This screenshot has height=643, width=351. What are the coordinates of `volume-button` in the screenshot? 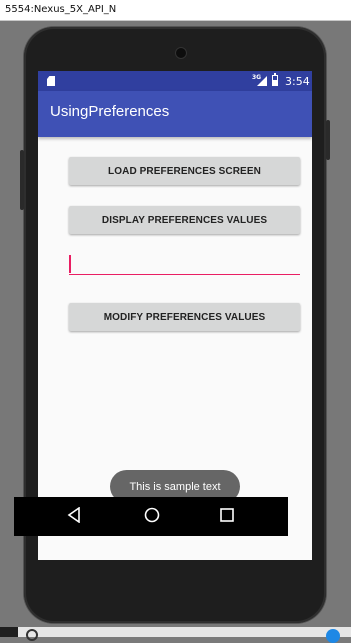 It's located at (22, 180).